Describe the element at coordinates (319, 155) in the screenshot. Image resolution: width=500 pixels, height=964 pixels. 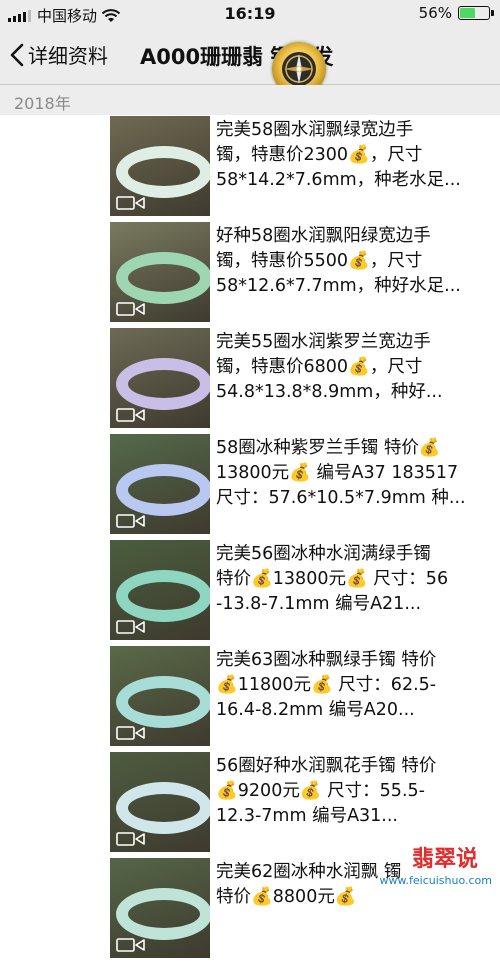
I see `description-line: 镯，特惠价2300💰，尺寸` at that location.